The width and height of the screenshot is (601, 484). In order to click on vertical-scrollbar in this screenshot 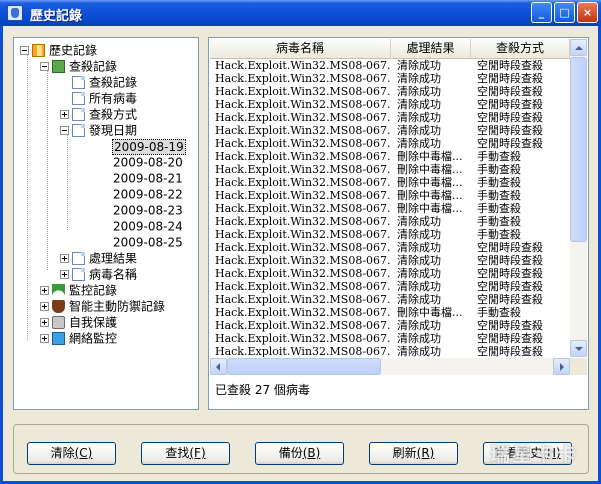, I will do `click(578, 198)`.